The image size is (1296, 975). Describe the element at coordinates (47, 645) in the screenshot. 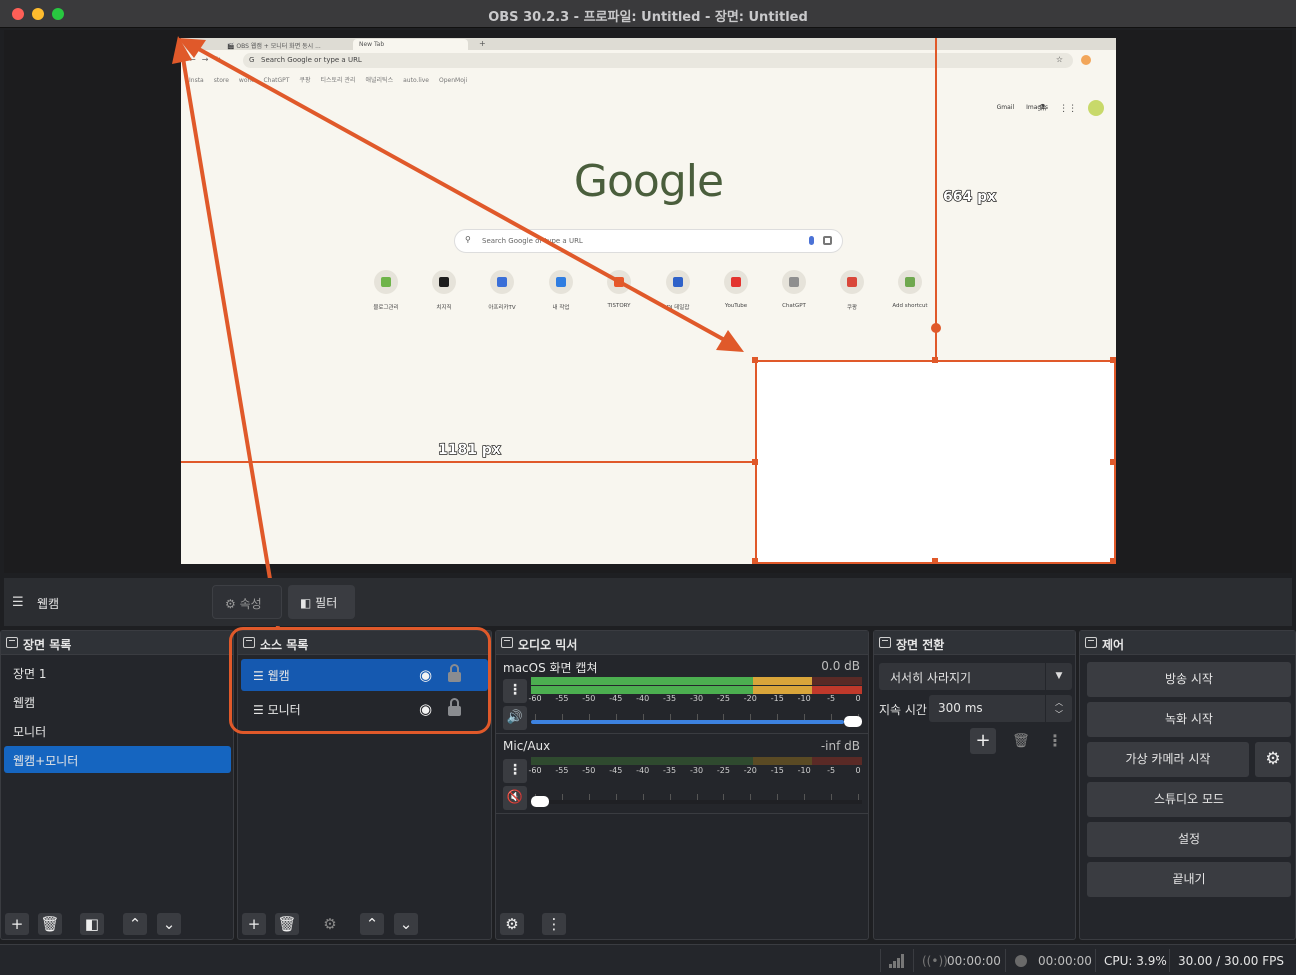

I see `scenes-title: 장면 목록` at that location.